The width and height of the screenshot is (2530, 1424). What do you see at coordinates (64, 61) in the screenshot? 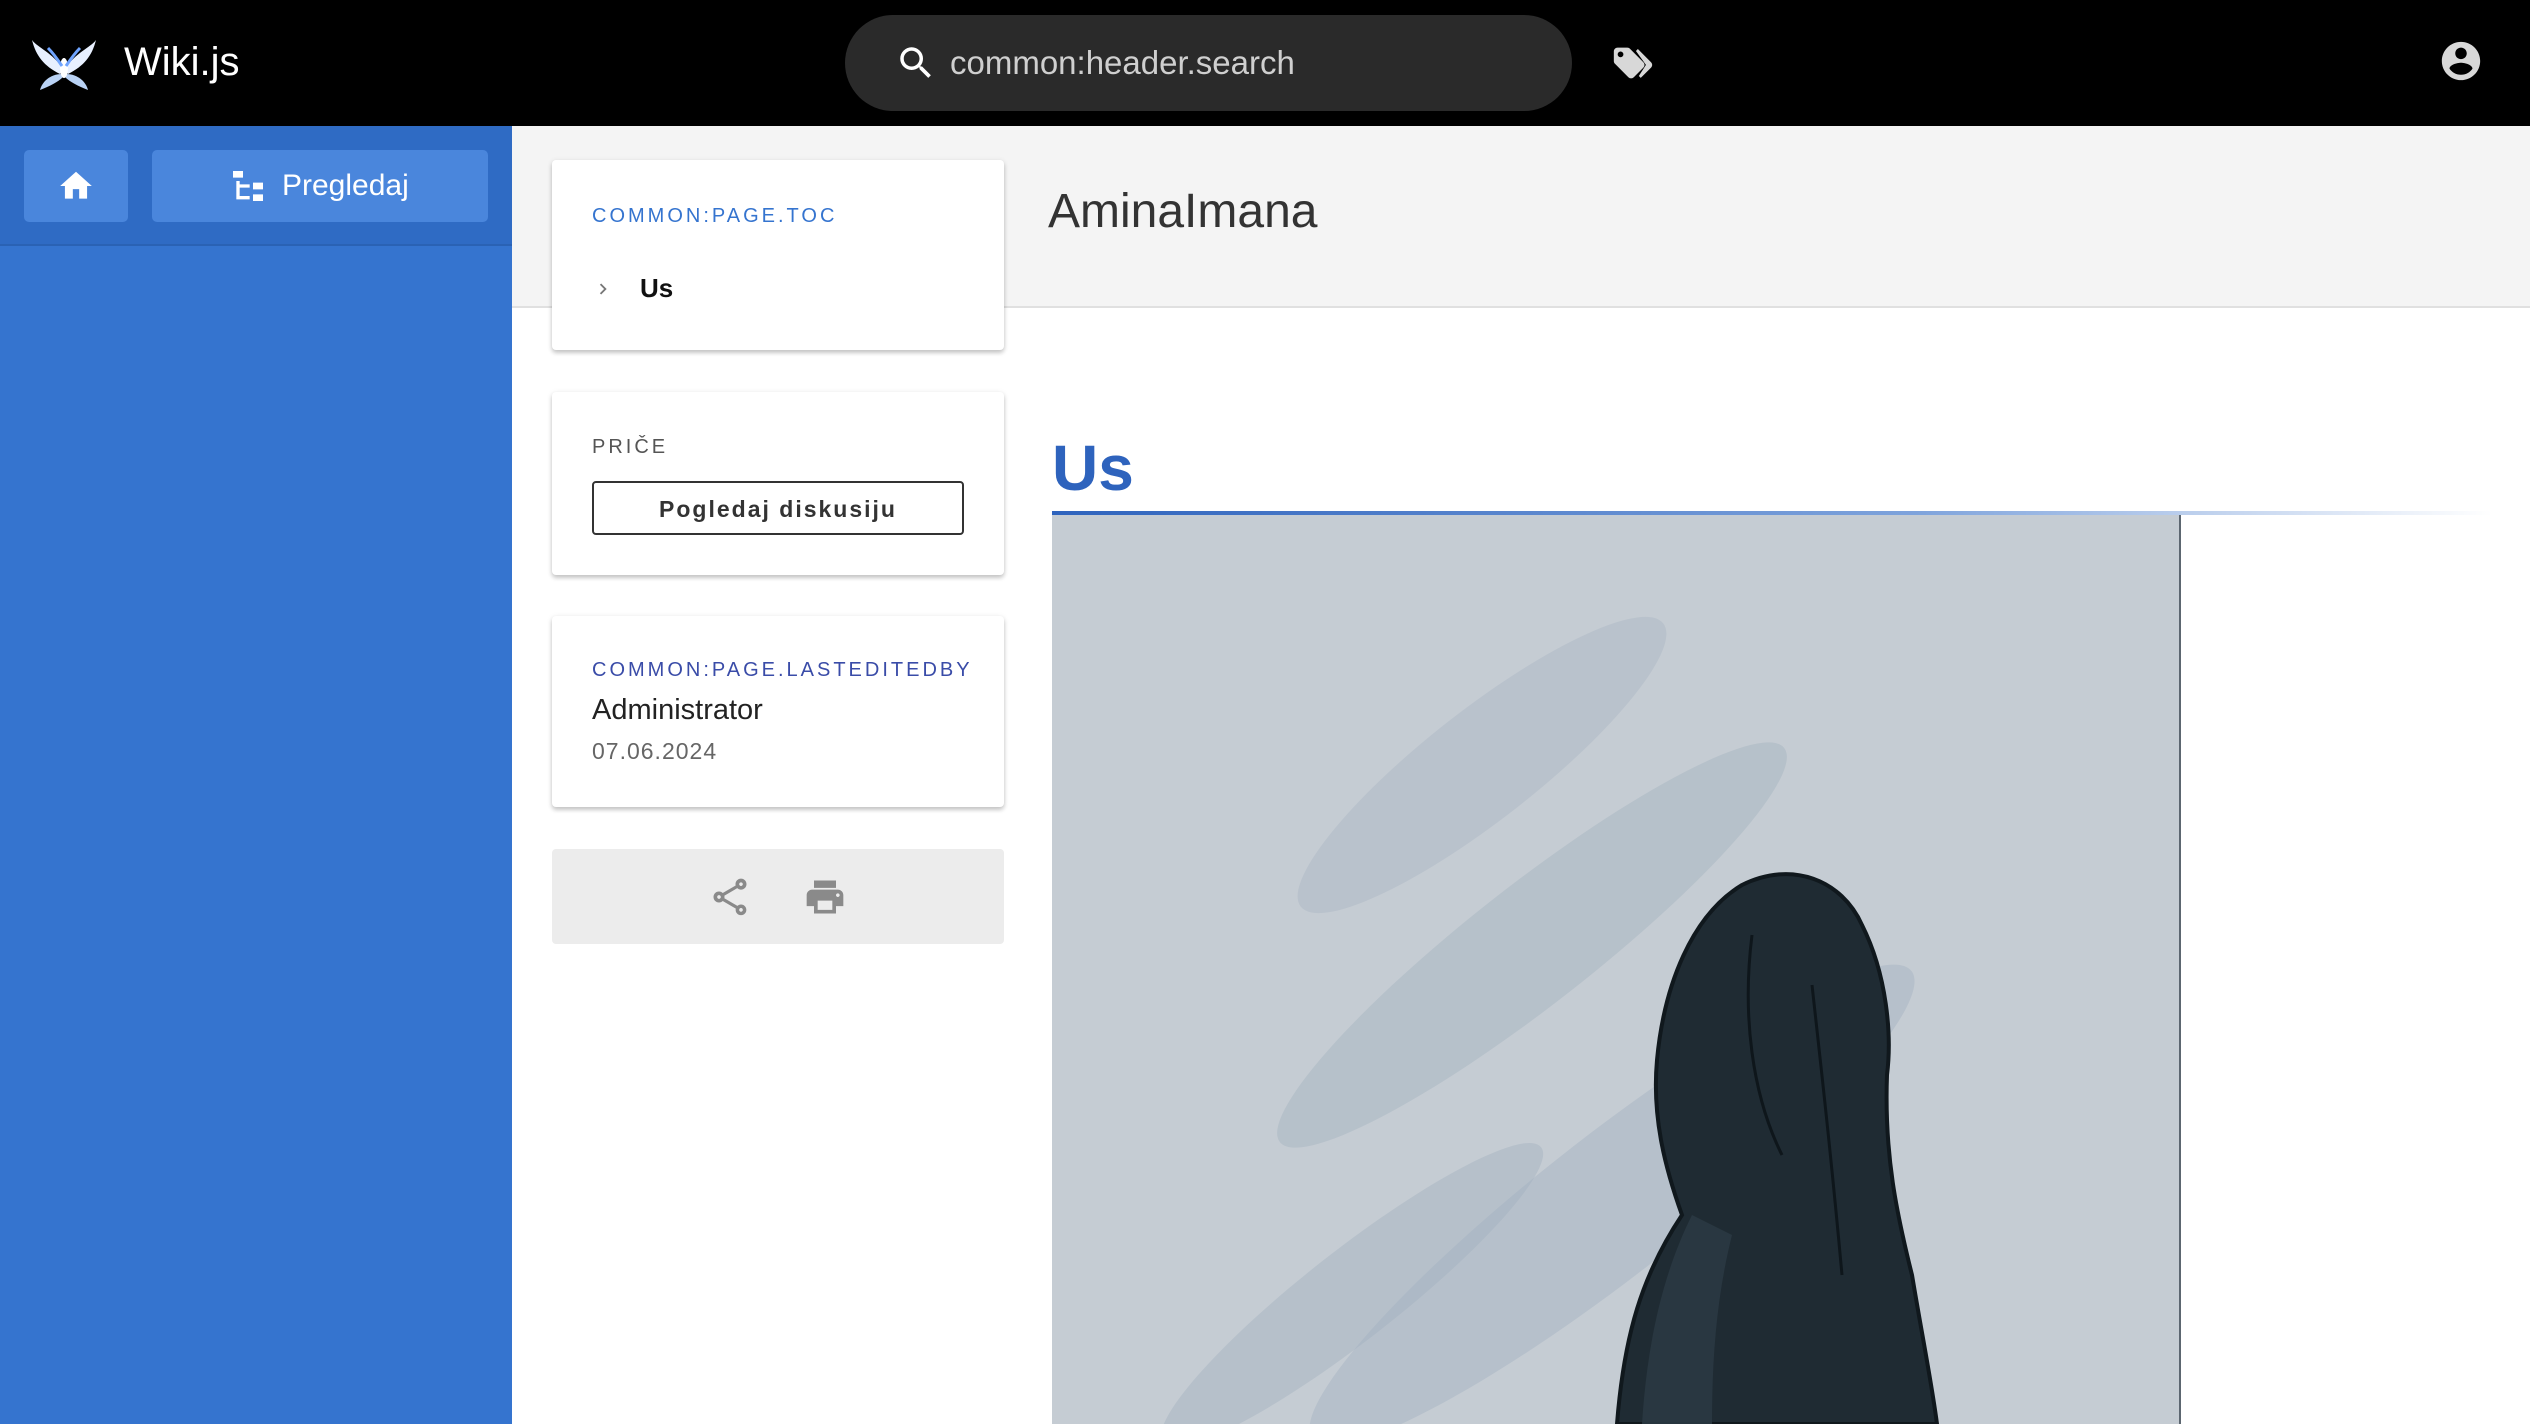
I see `wikijs-logo-icon` at bounding box center [64, 61].